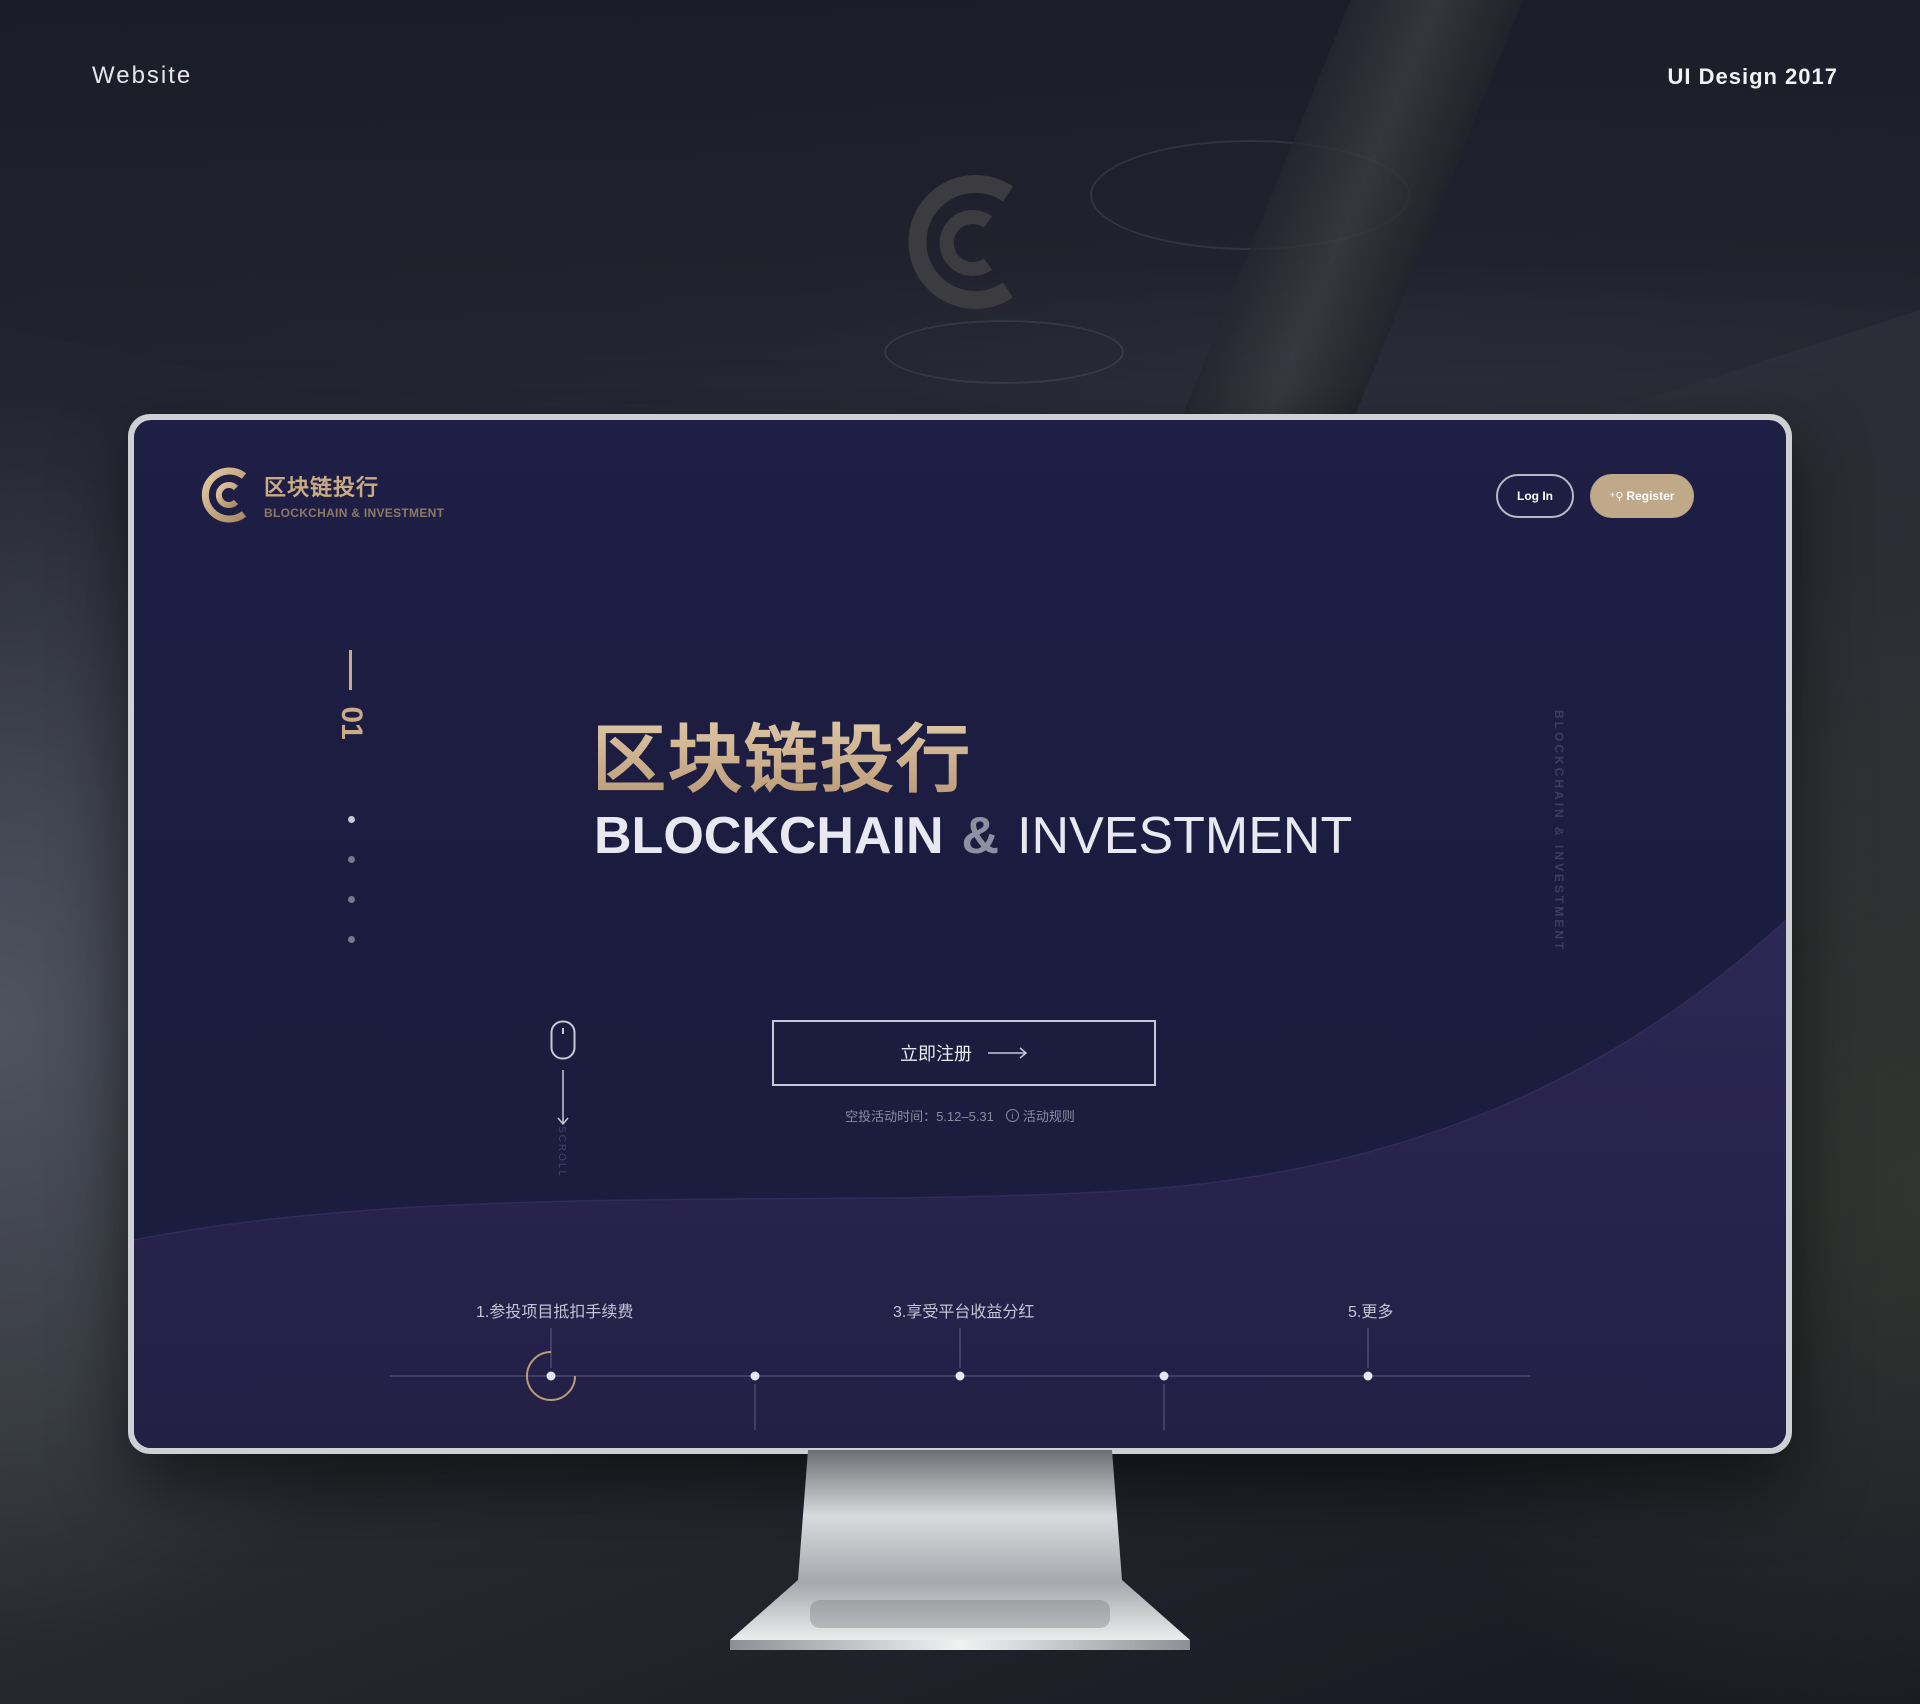 The height and width of the screenshot is (1704, 1920). Describe the element at coordinates (142, 75) in the screenshot. I see `corner-label-left: Website` at that location.